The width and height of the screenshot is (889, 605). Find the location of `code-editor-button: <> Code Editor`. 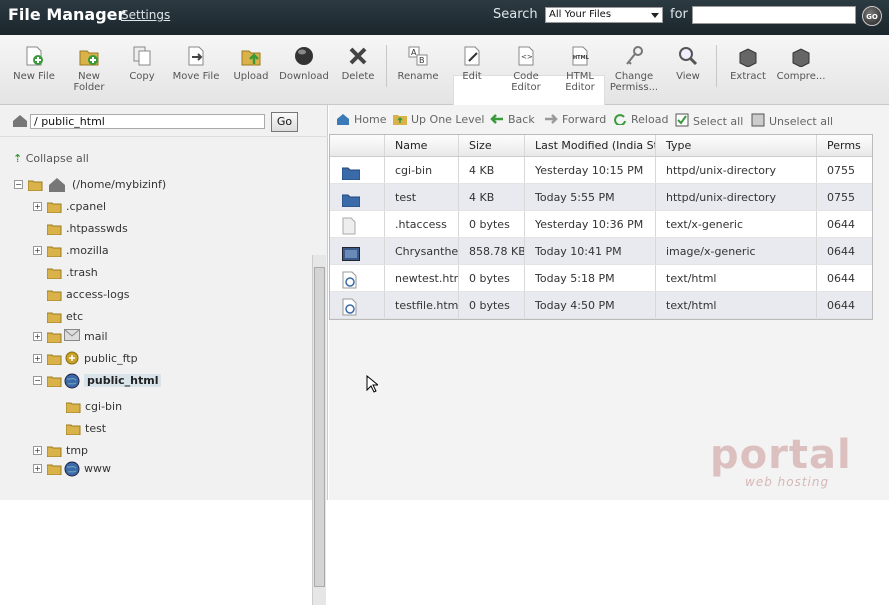

code-editor-button: <> Code Editor is located at coordinates (526, 69).